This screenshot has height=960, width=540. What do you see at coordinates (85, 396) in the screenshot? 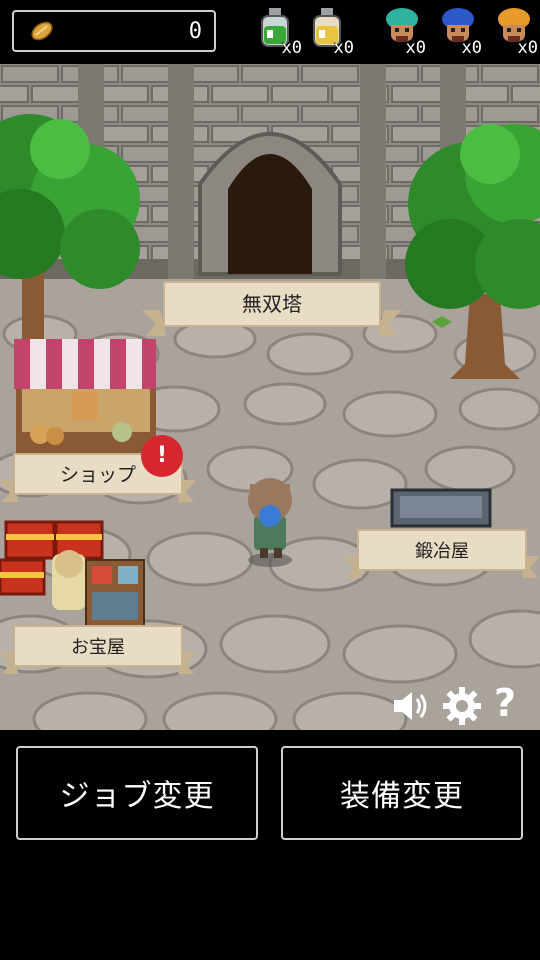
I see `shop-stall` at bounding box center [85, 396].